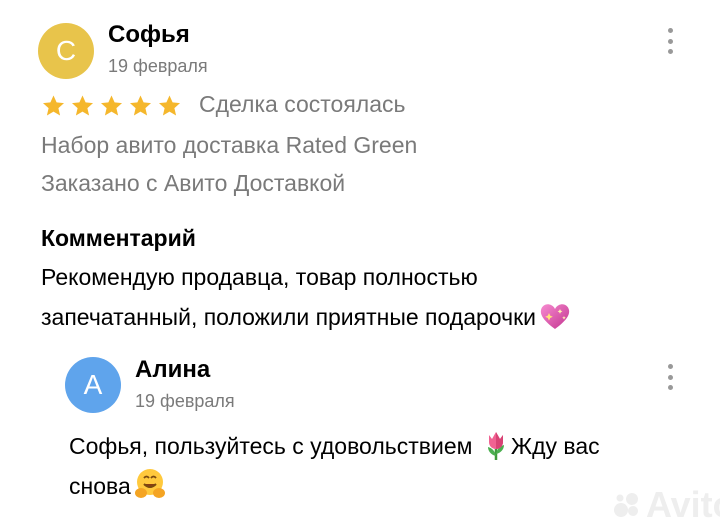 Image resolution: width=720 pixels, height=527 pixels. What do you see at coordinates (149, 35) in the screenshot?
I see `author-name: Софья` at bounding box center [149, 35].